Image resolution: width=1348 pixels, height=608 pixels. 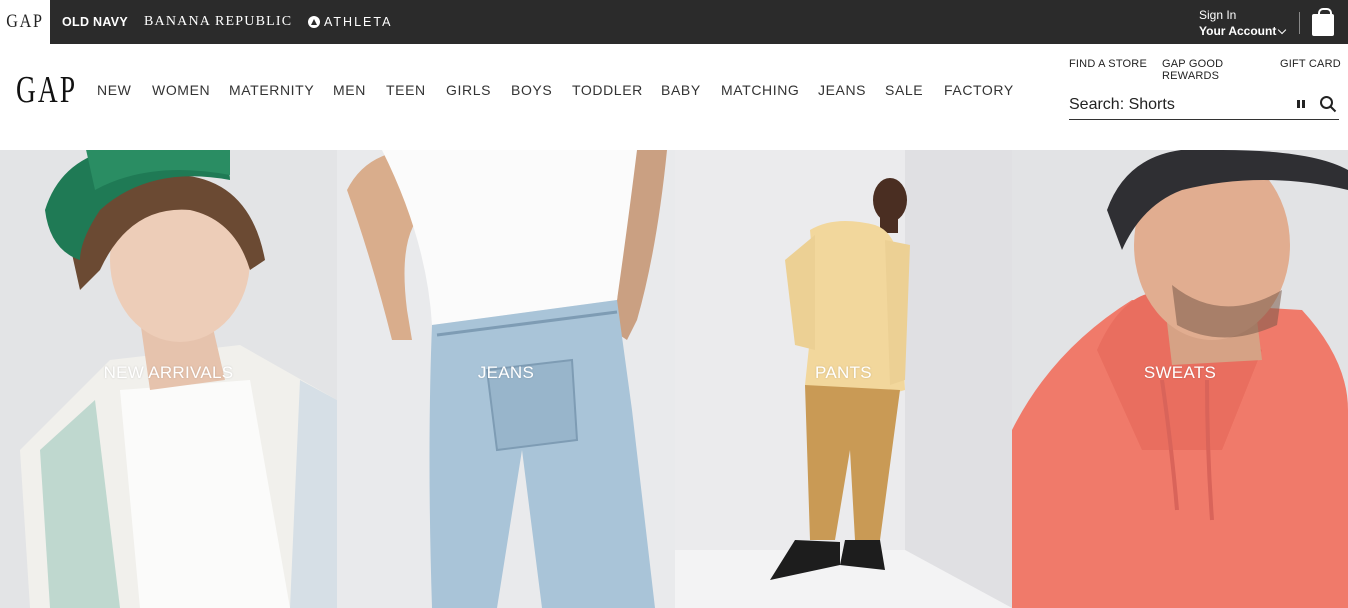 I want to click on brand-athleta-link: ATHLETA, so click(x=350, y=22).